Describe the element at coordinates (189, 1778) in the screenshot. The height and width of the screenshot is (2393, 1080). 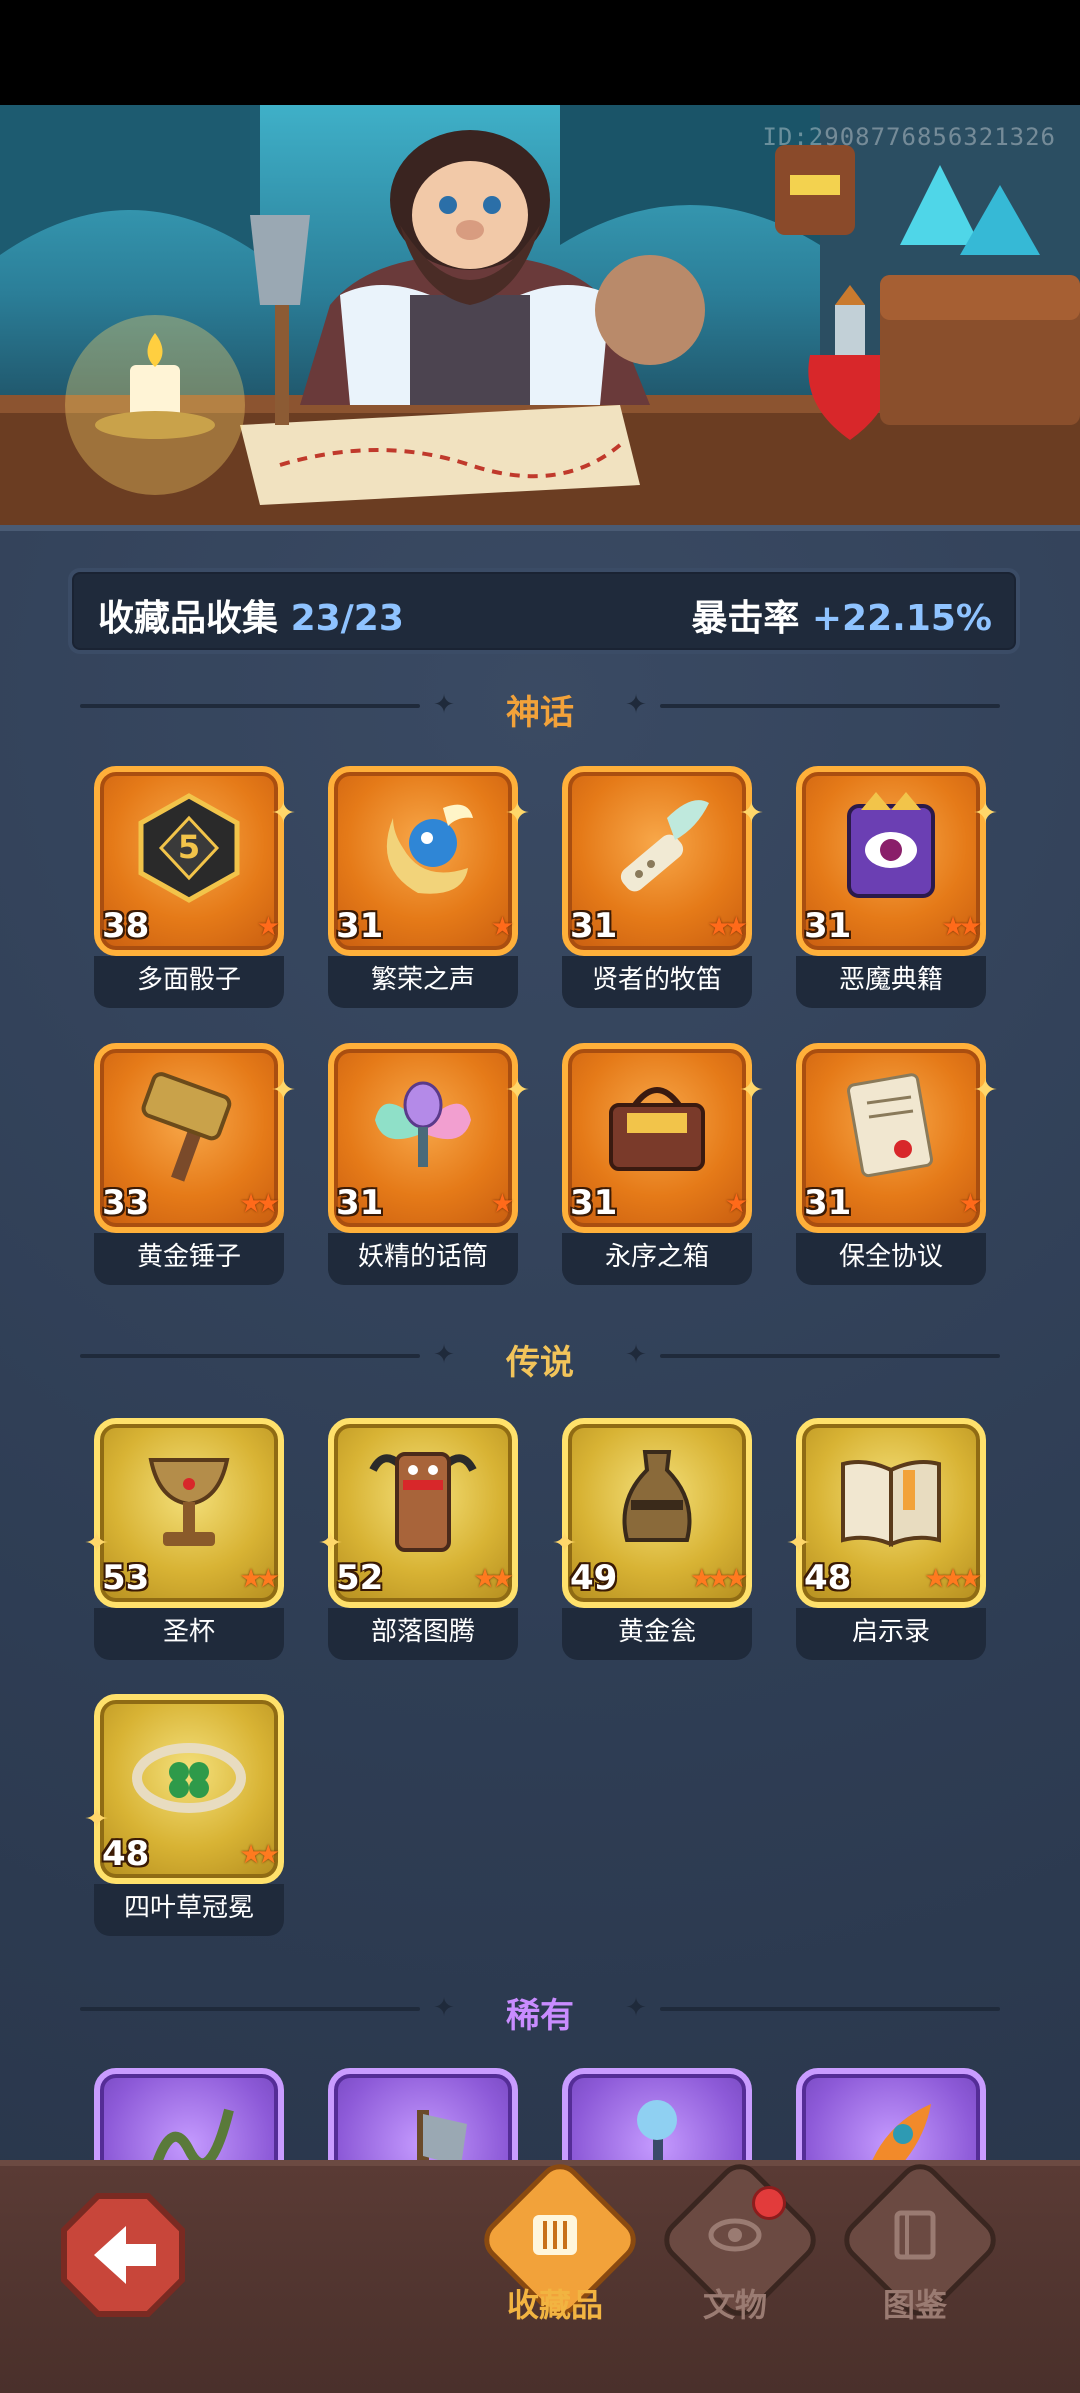
I see `clover-crown-icon` at that location.